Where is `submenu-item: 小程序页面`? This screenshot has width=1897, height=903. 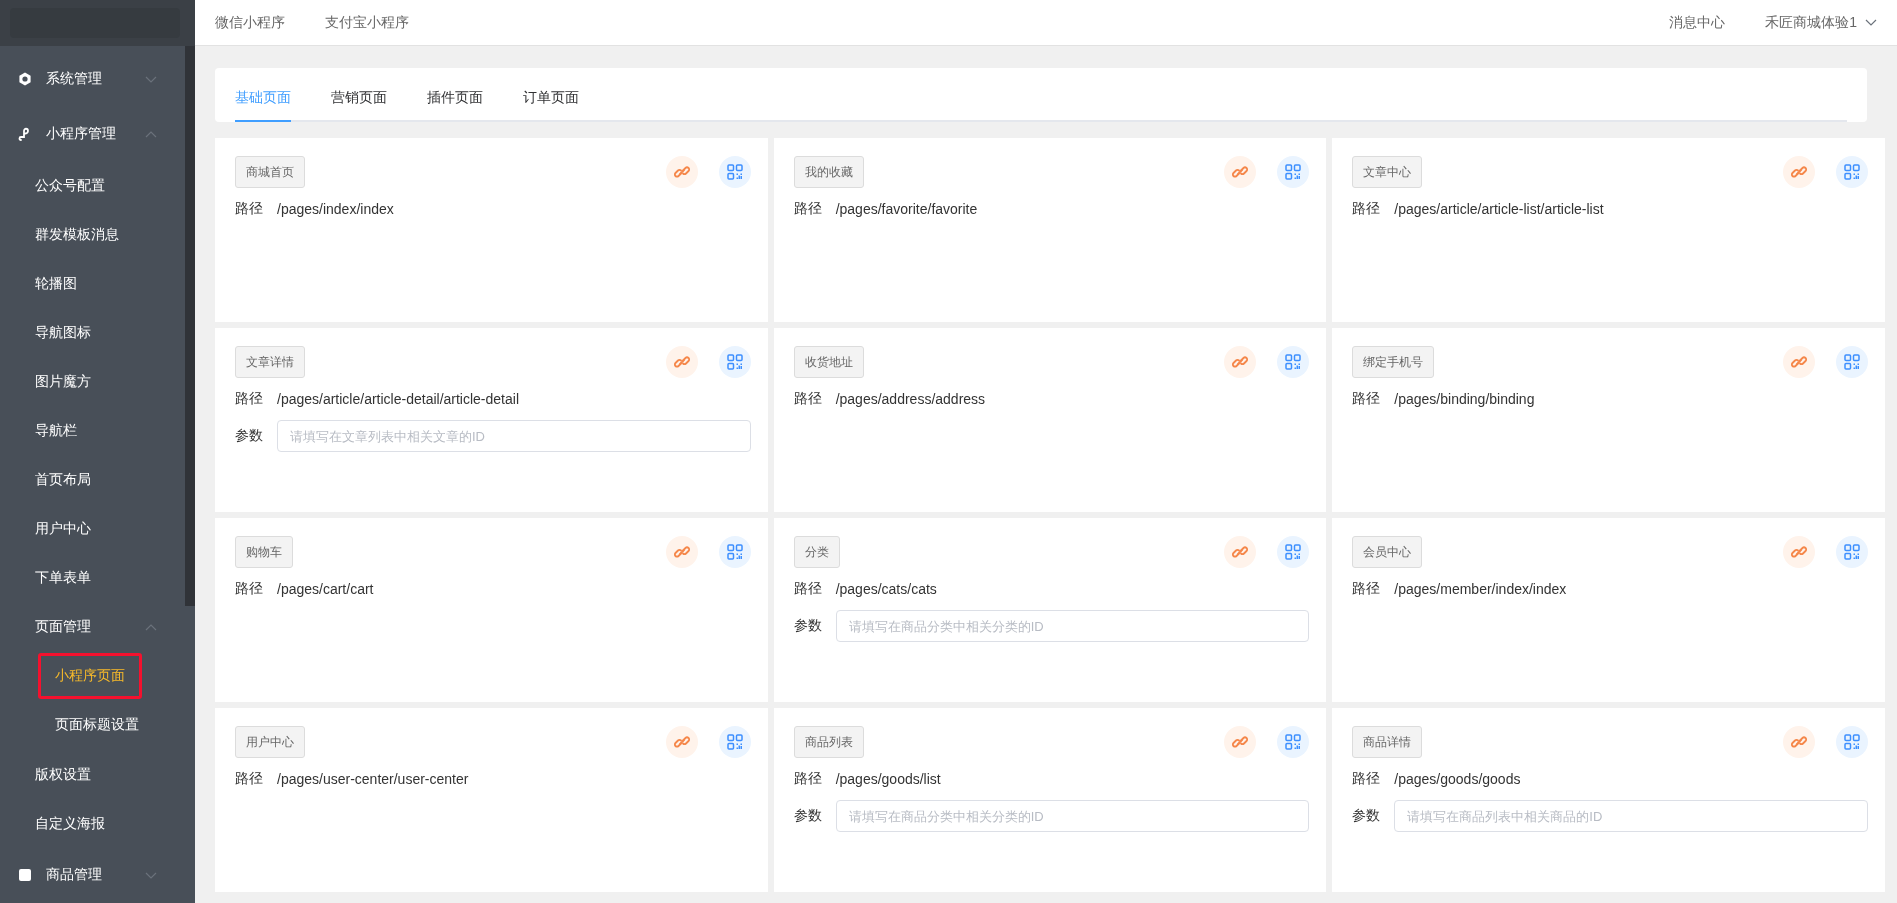 submenu-item: 小程序页面 is located at coordinates (90, 676).